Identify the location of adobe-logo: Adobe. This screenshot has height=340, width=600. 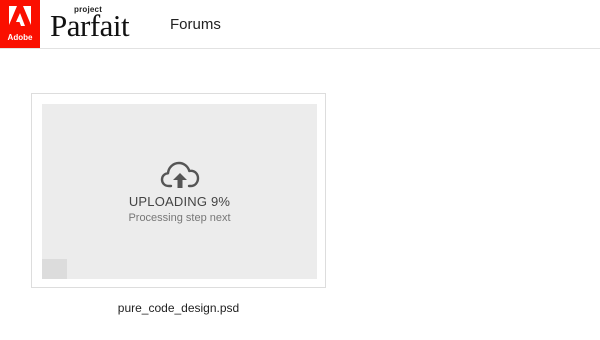
(20, 24).